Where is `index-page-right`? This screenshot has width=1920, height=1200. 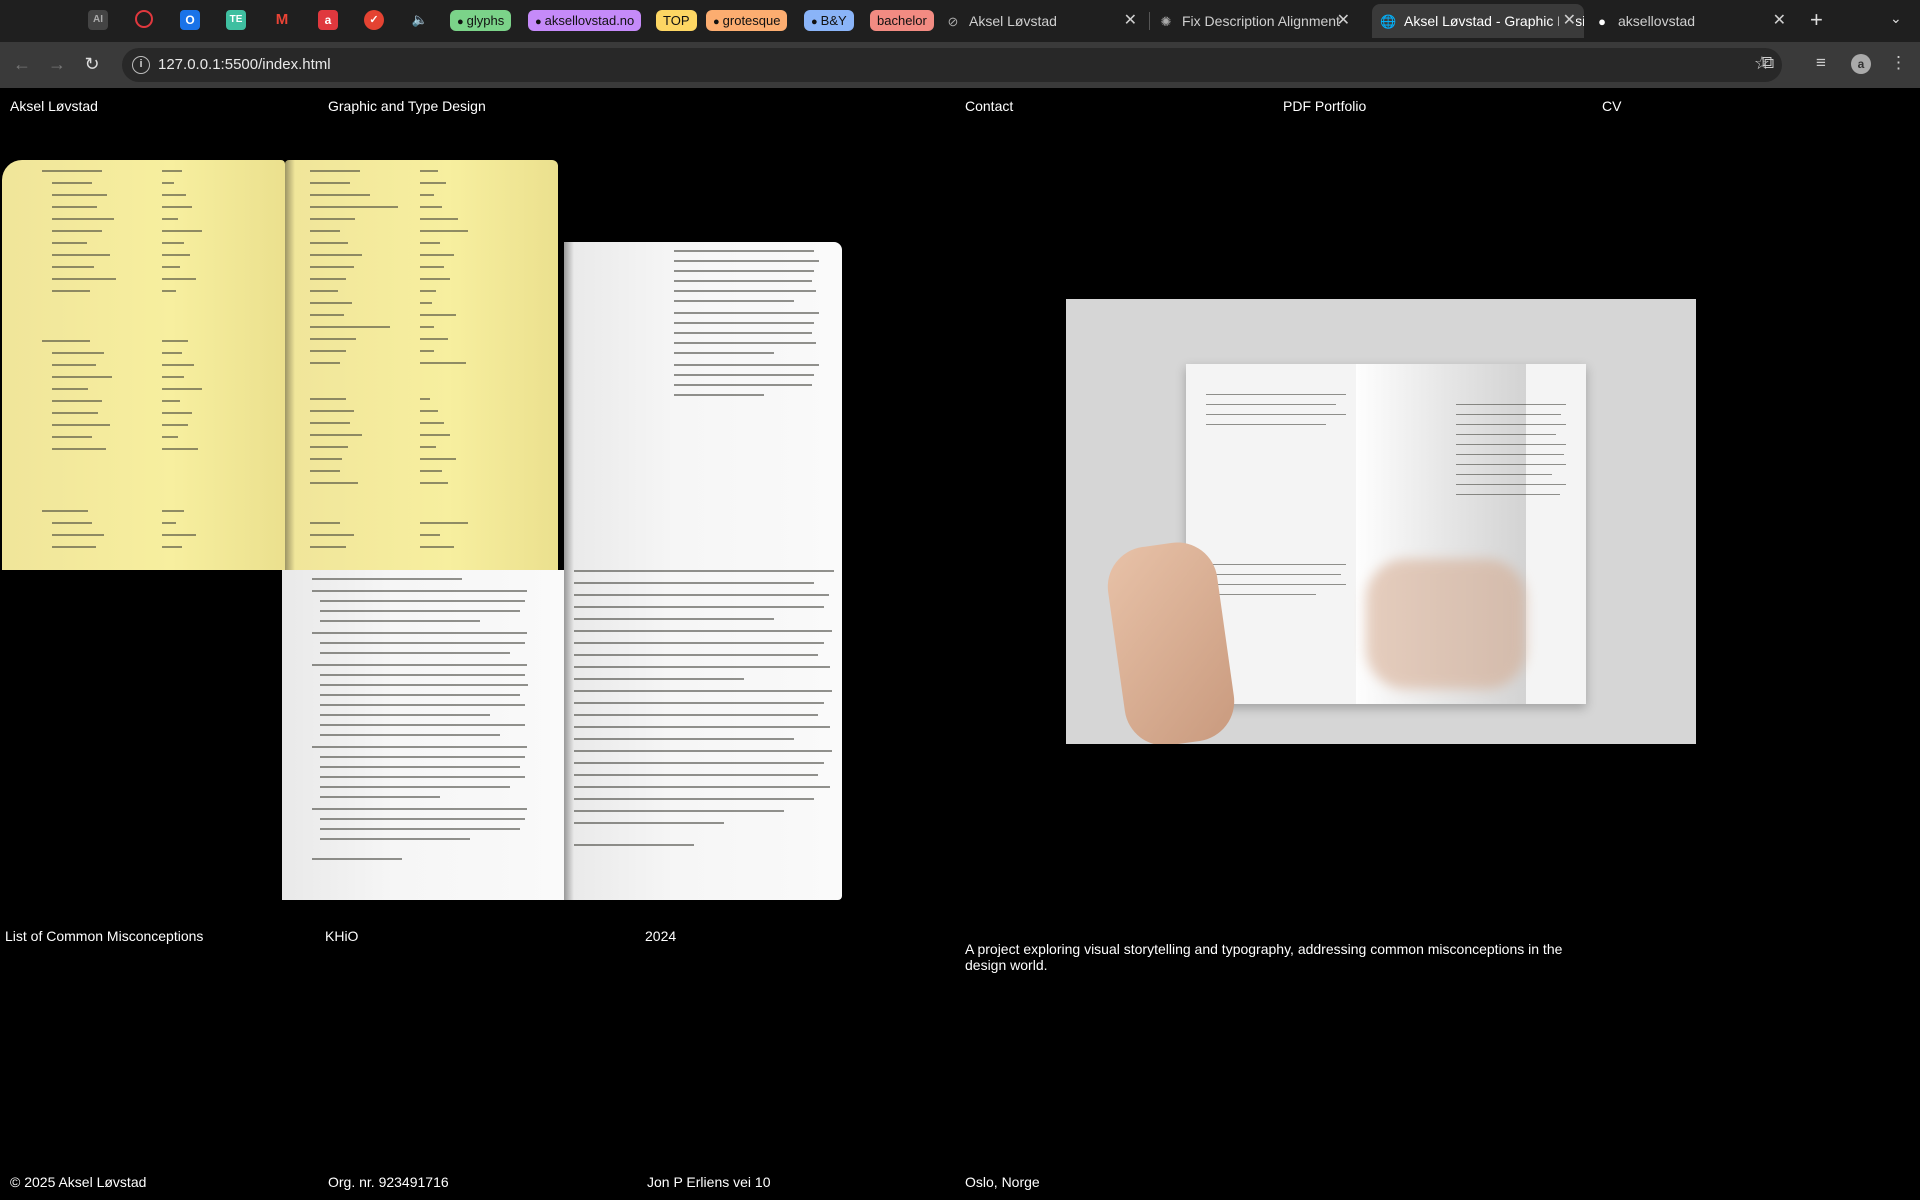
index-page-right is located at coordinates (421, 365).